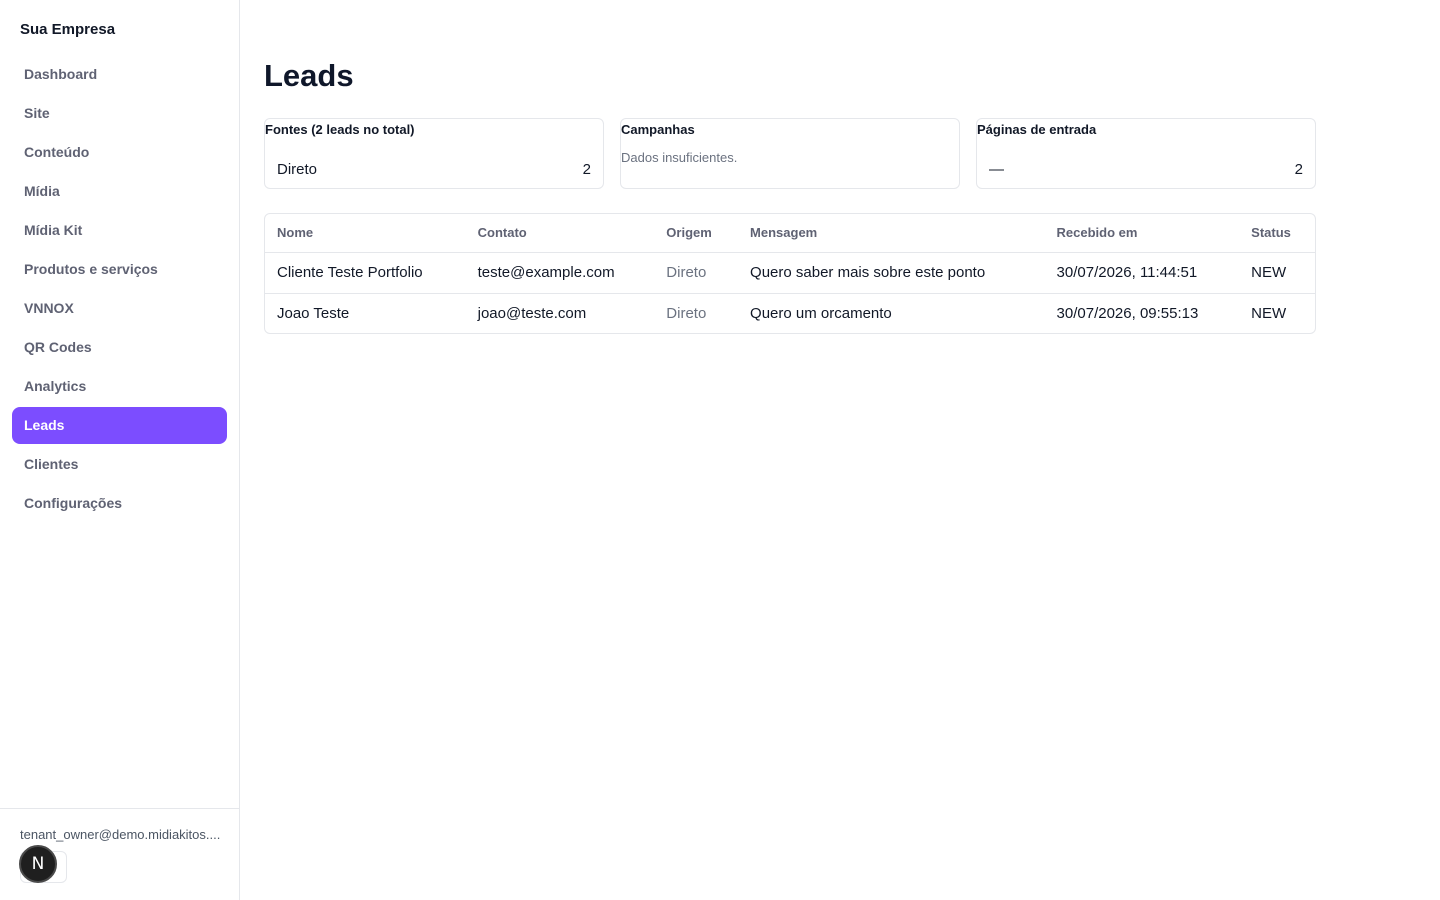 This screenshot has height=900, width=1440. I want to click on column-header-contato: Contato, so click(560, 233).